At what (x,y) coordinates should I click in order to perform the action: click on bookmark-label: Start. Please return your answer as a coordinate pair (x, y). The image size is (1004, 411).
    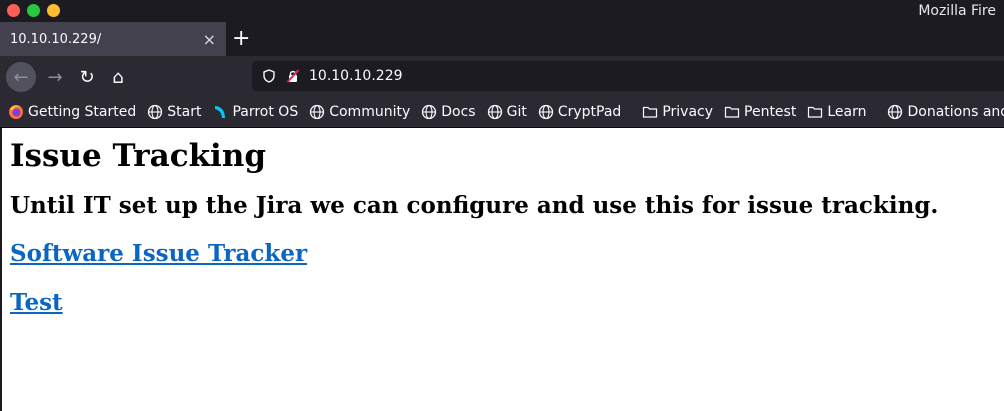
    Looking at the image, I should click on (184, 111).